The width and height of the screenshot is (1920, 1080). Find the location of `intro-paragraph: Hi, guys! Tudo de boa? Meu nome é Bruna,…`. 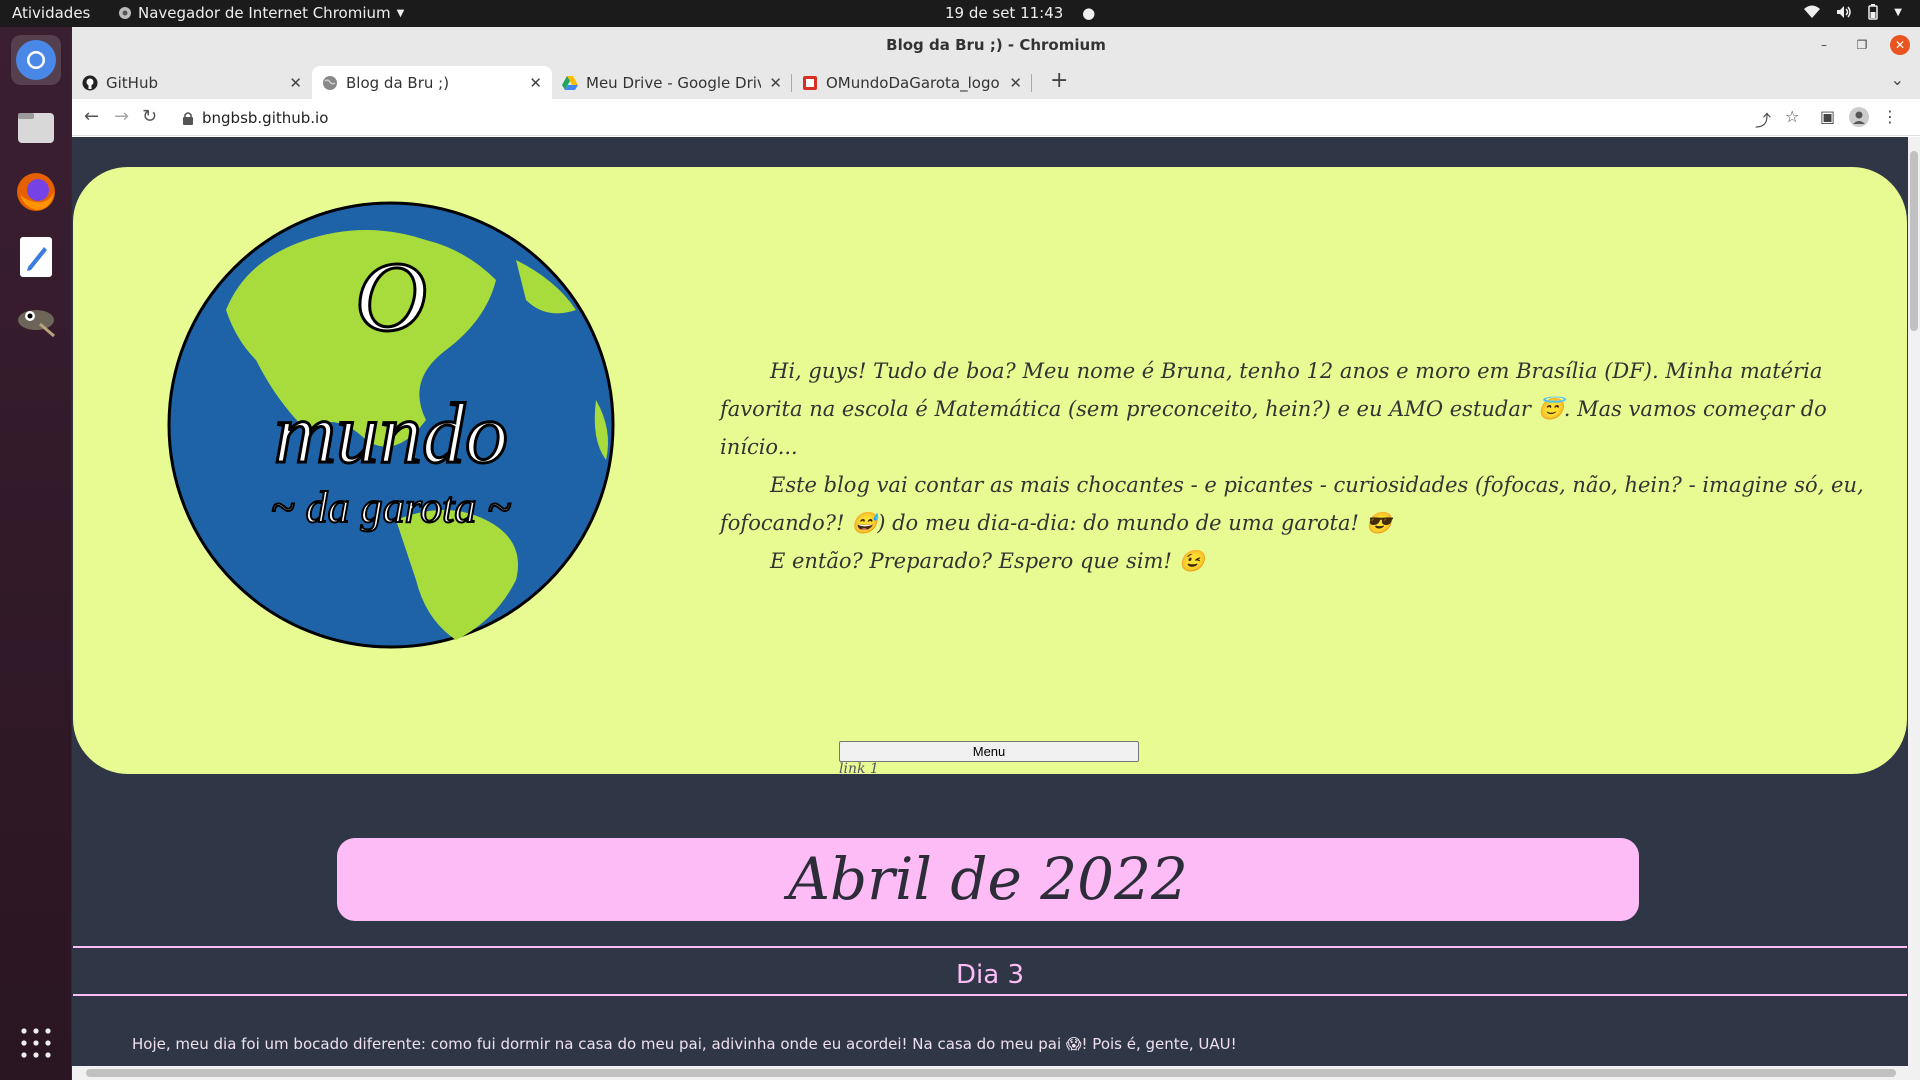

intro-paragraph: Hi, guys! Tudo de boa? Meu nome é Bruna,… is located at coordinates (1273, 409).